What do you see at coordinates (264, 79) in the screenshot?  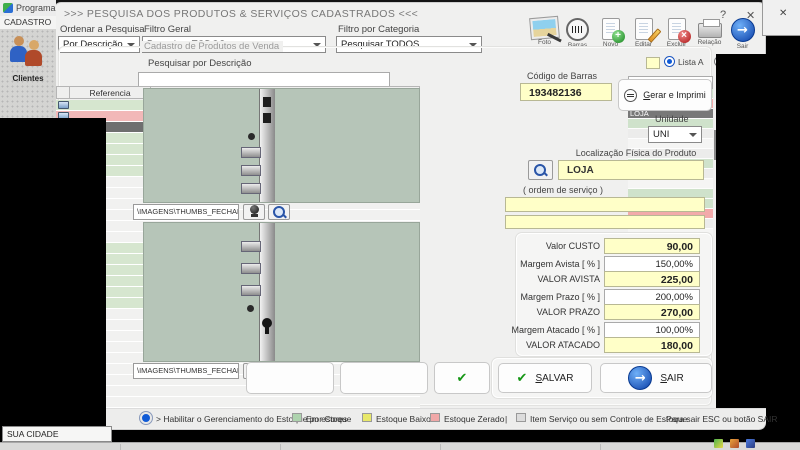 I see `search-input` at bounding box center [264, 79].